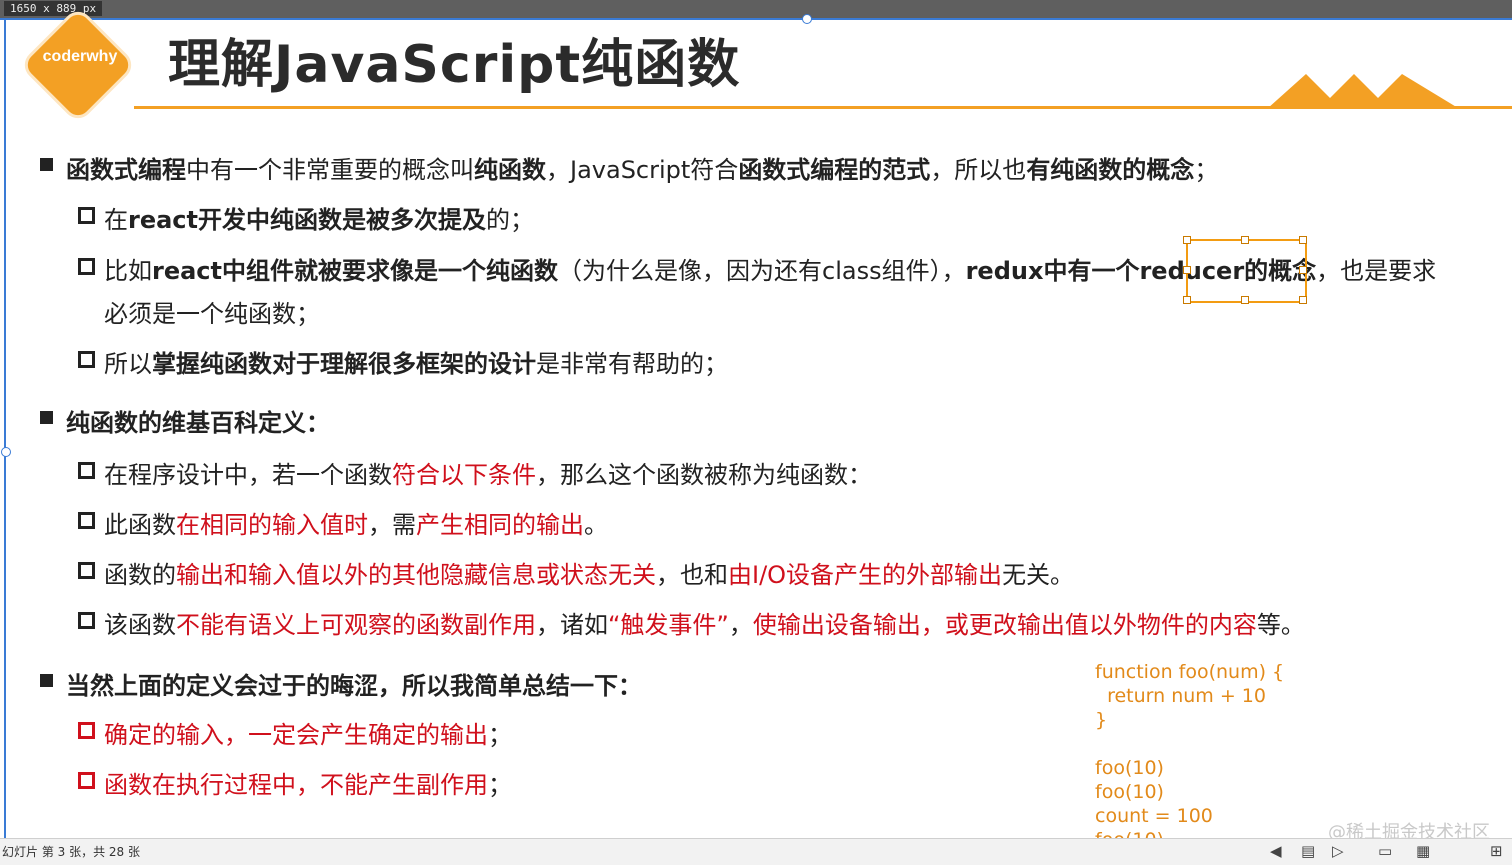 The image size is (1512, 865). What do you see at coordinates (1423, 851) in the screenshot?
I see `grid-view-icon: ▦` at bounding box center [1423, 851].